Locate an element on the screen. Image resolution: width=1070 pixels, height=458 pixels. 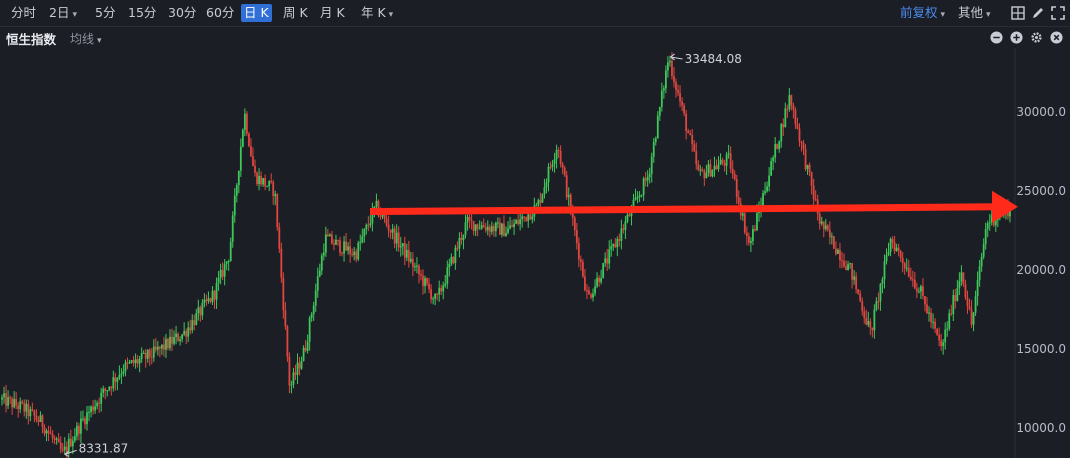
adjust-dropdown: 前复权 ▾ is located at coordinates (922, 13).